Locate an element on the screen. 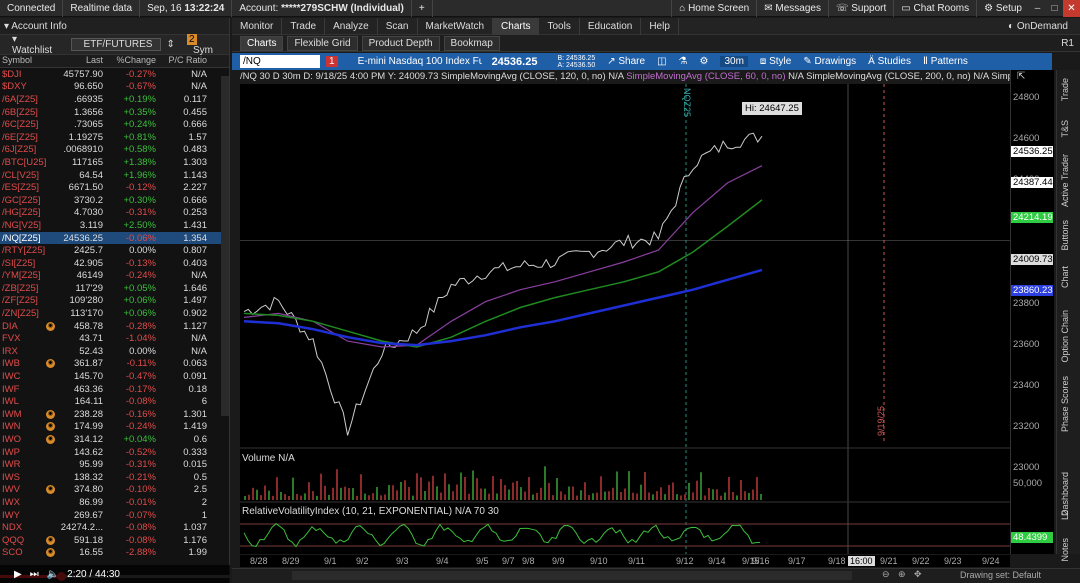  watchlist-row: FVX 43.71 -1.04% N/A is located at coordinates (114, 338).